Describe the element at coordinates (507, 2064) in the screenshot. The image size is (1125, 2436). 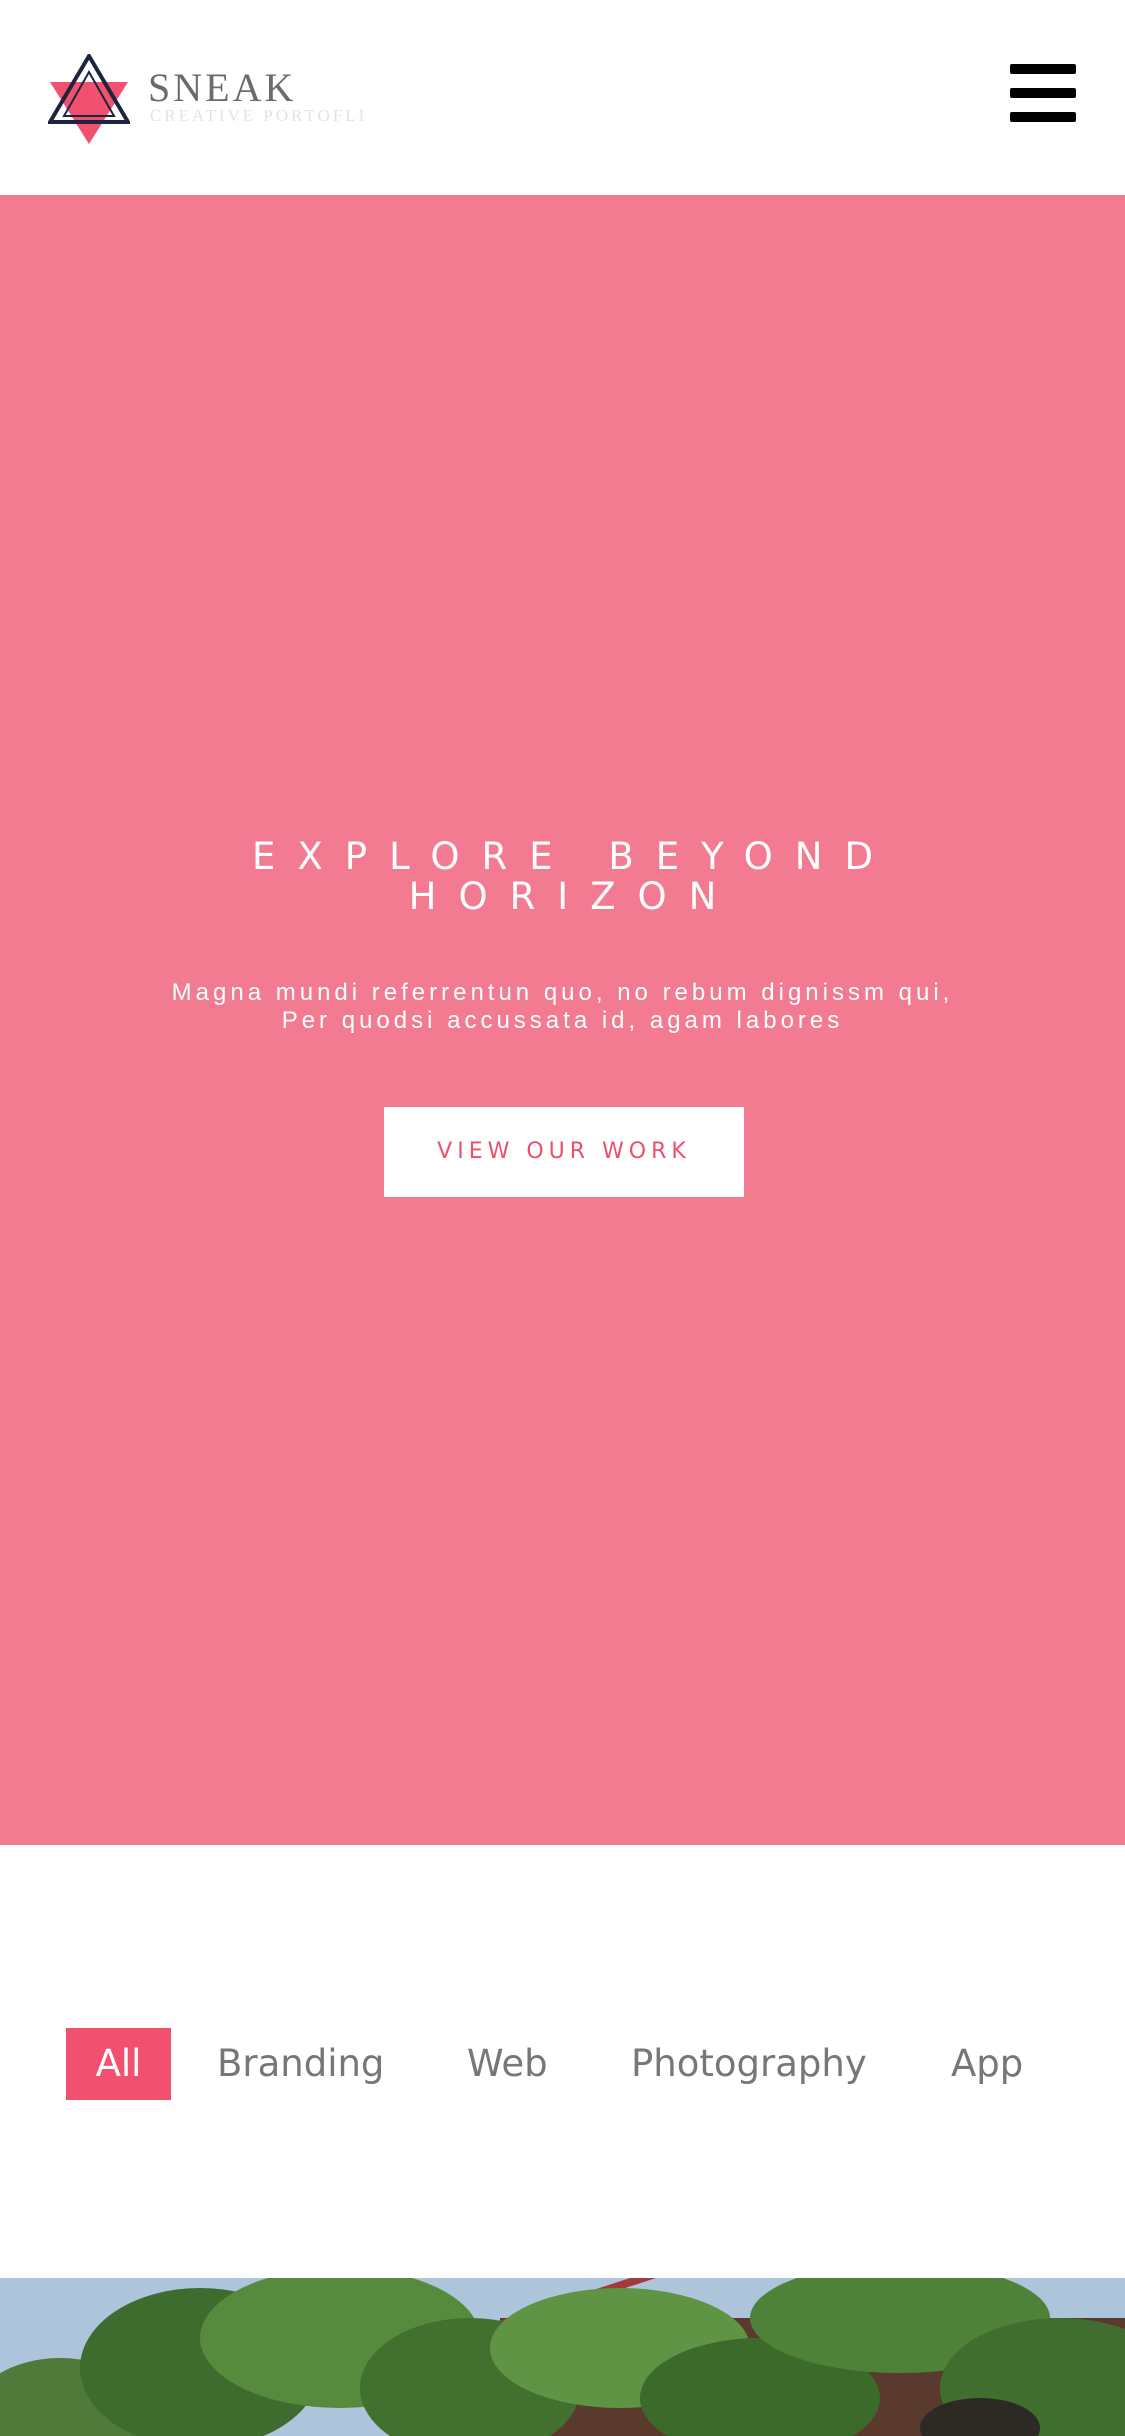
I see `filter-web: Web` at that location.